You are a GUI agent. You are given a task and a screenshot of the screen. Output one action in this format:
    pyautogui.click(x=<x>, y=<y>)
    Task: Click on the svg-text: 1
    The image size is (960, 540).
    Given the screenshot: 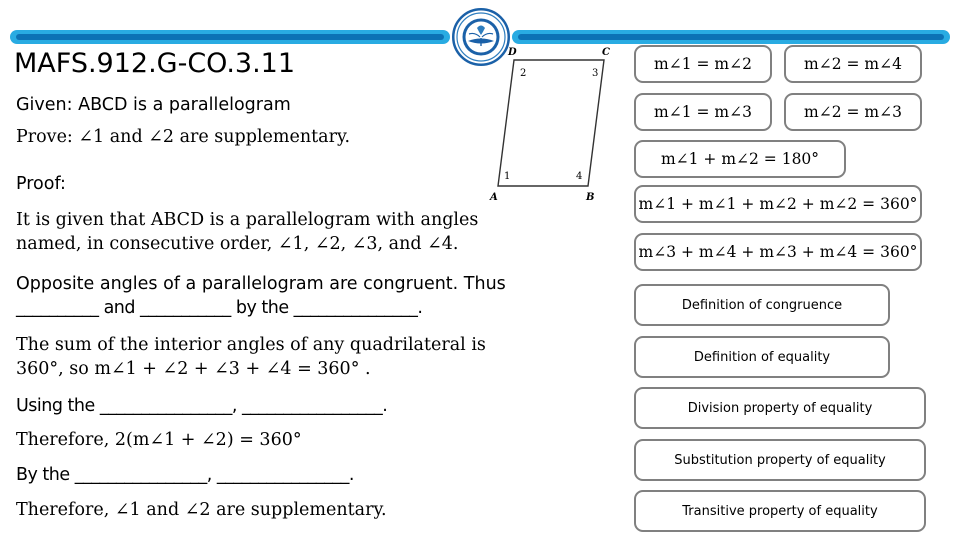 What is the action you would take?
    pyautogui.click(x=507, y=176)
    